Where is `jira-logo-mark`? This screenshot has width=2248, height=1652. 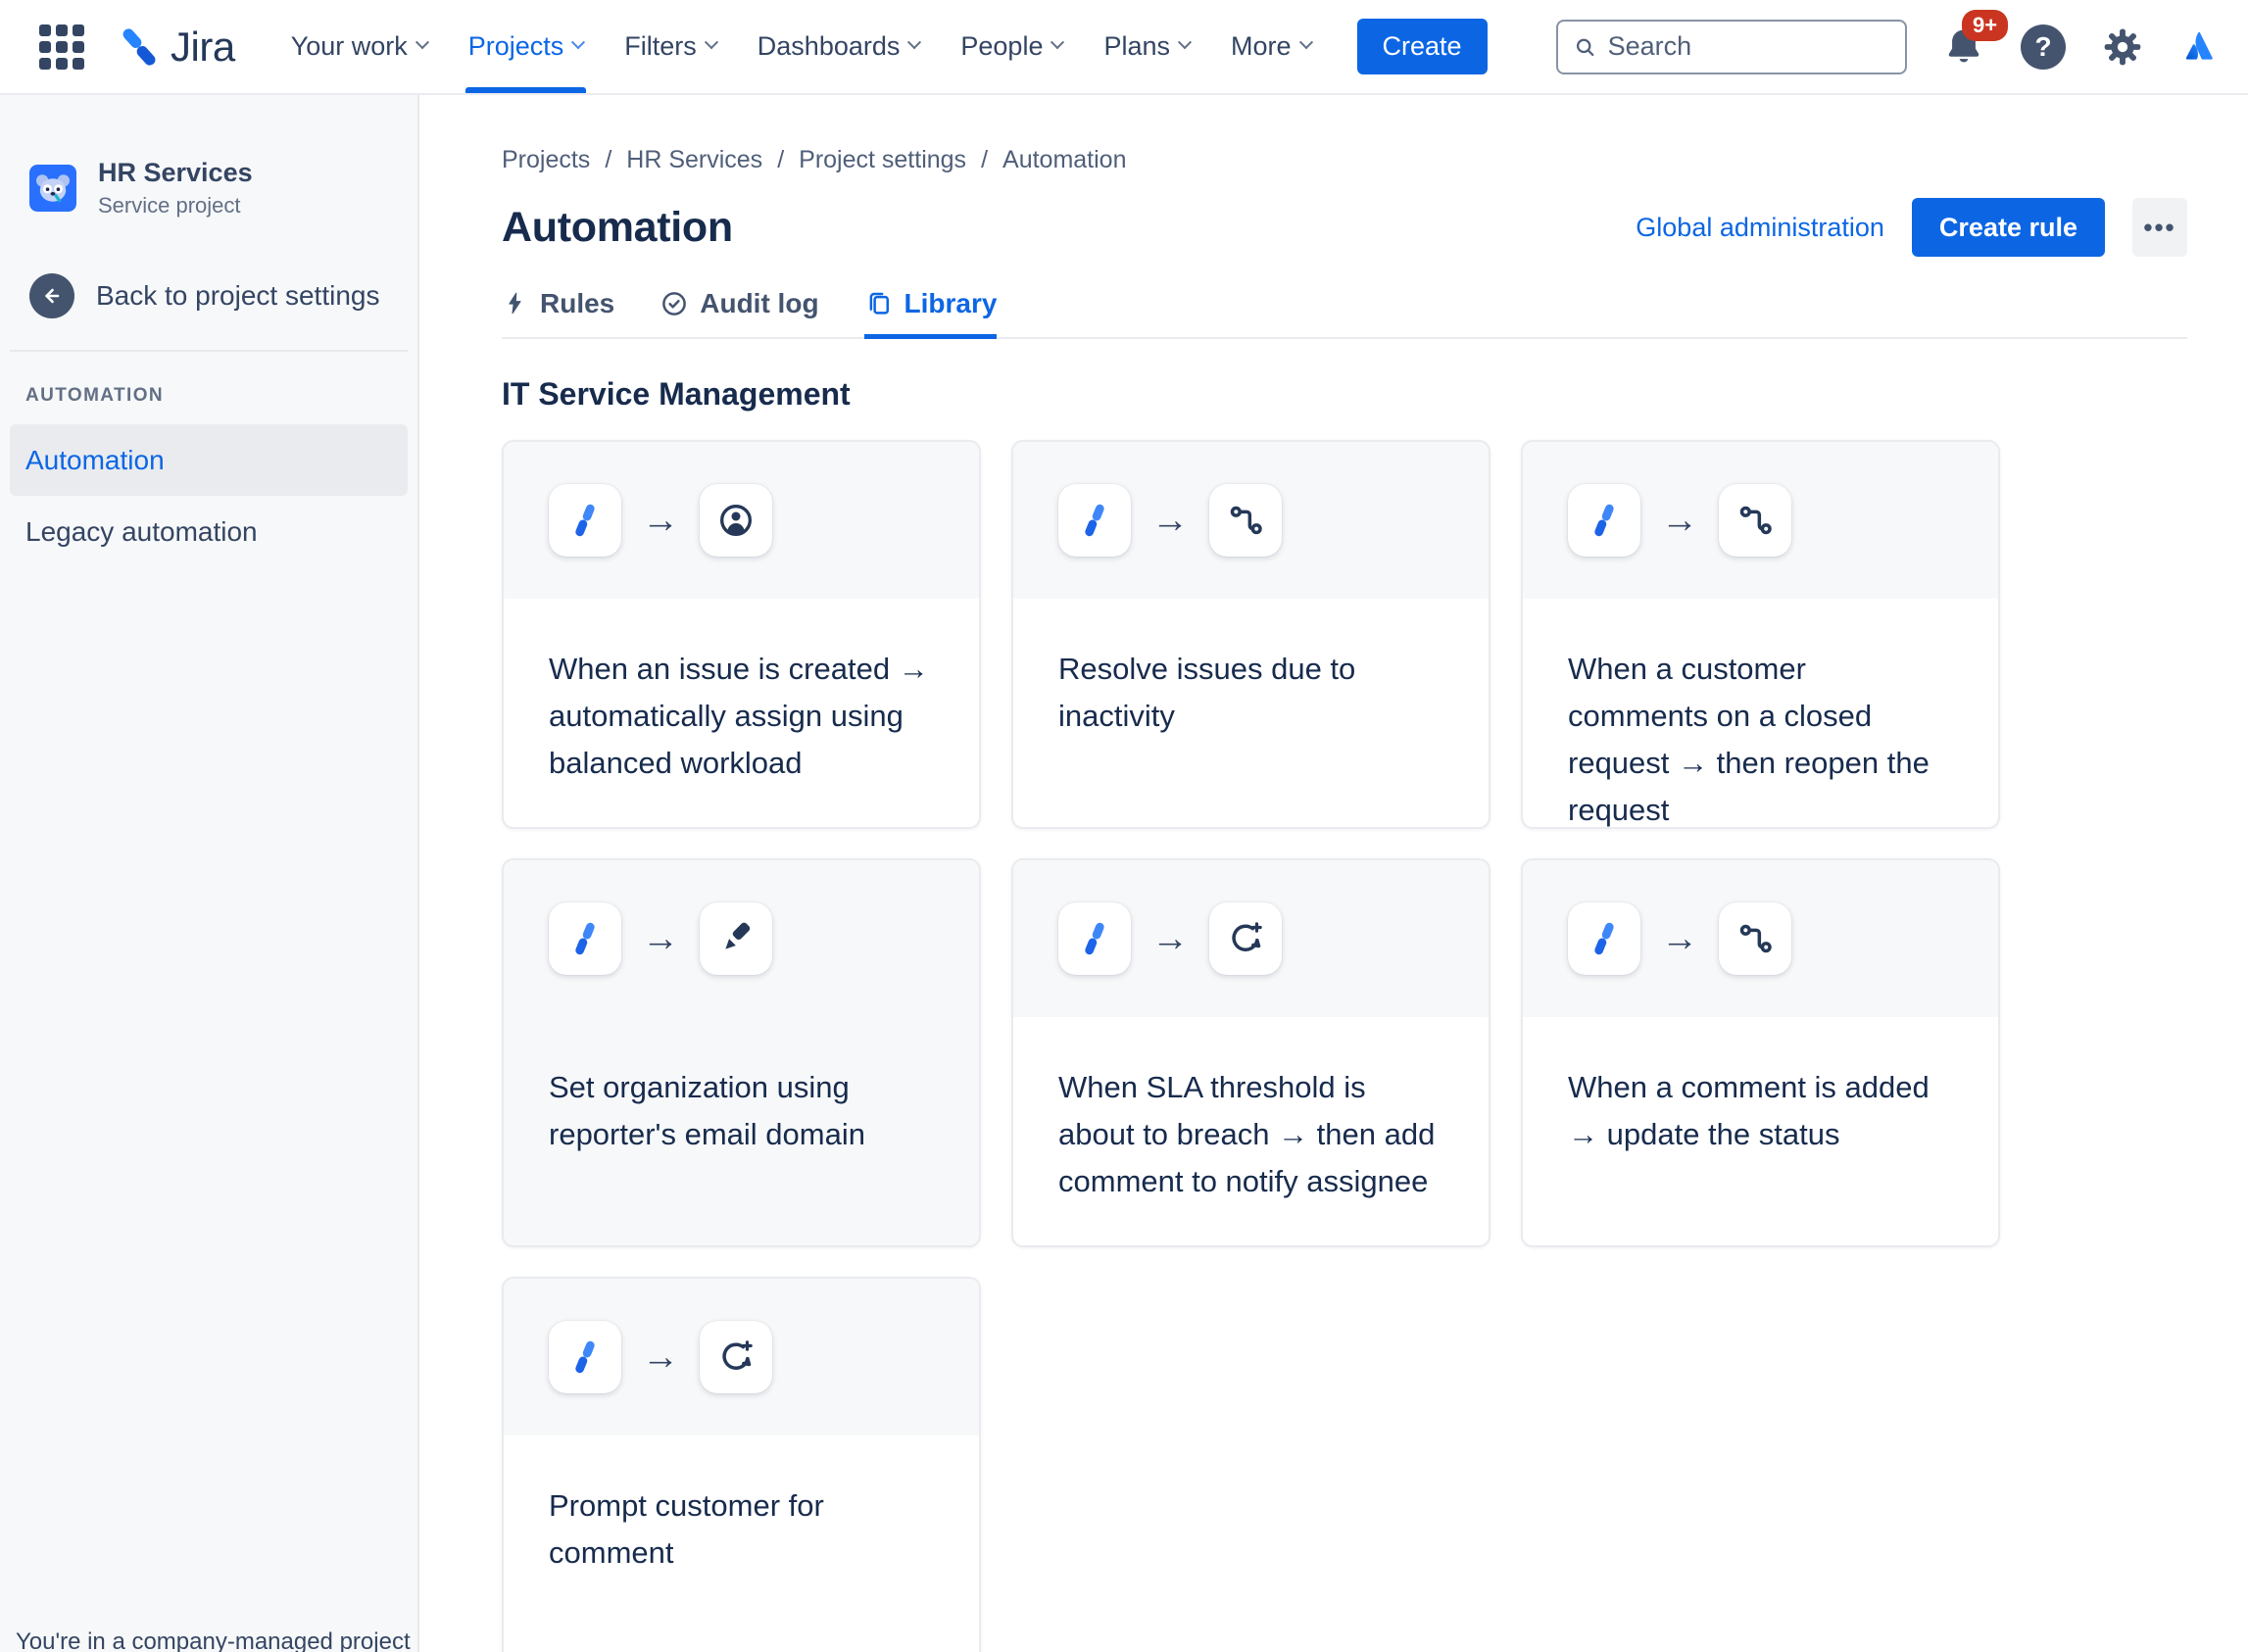 jira-logo-mark is located at coordinates (139, 46).